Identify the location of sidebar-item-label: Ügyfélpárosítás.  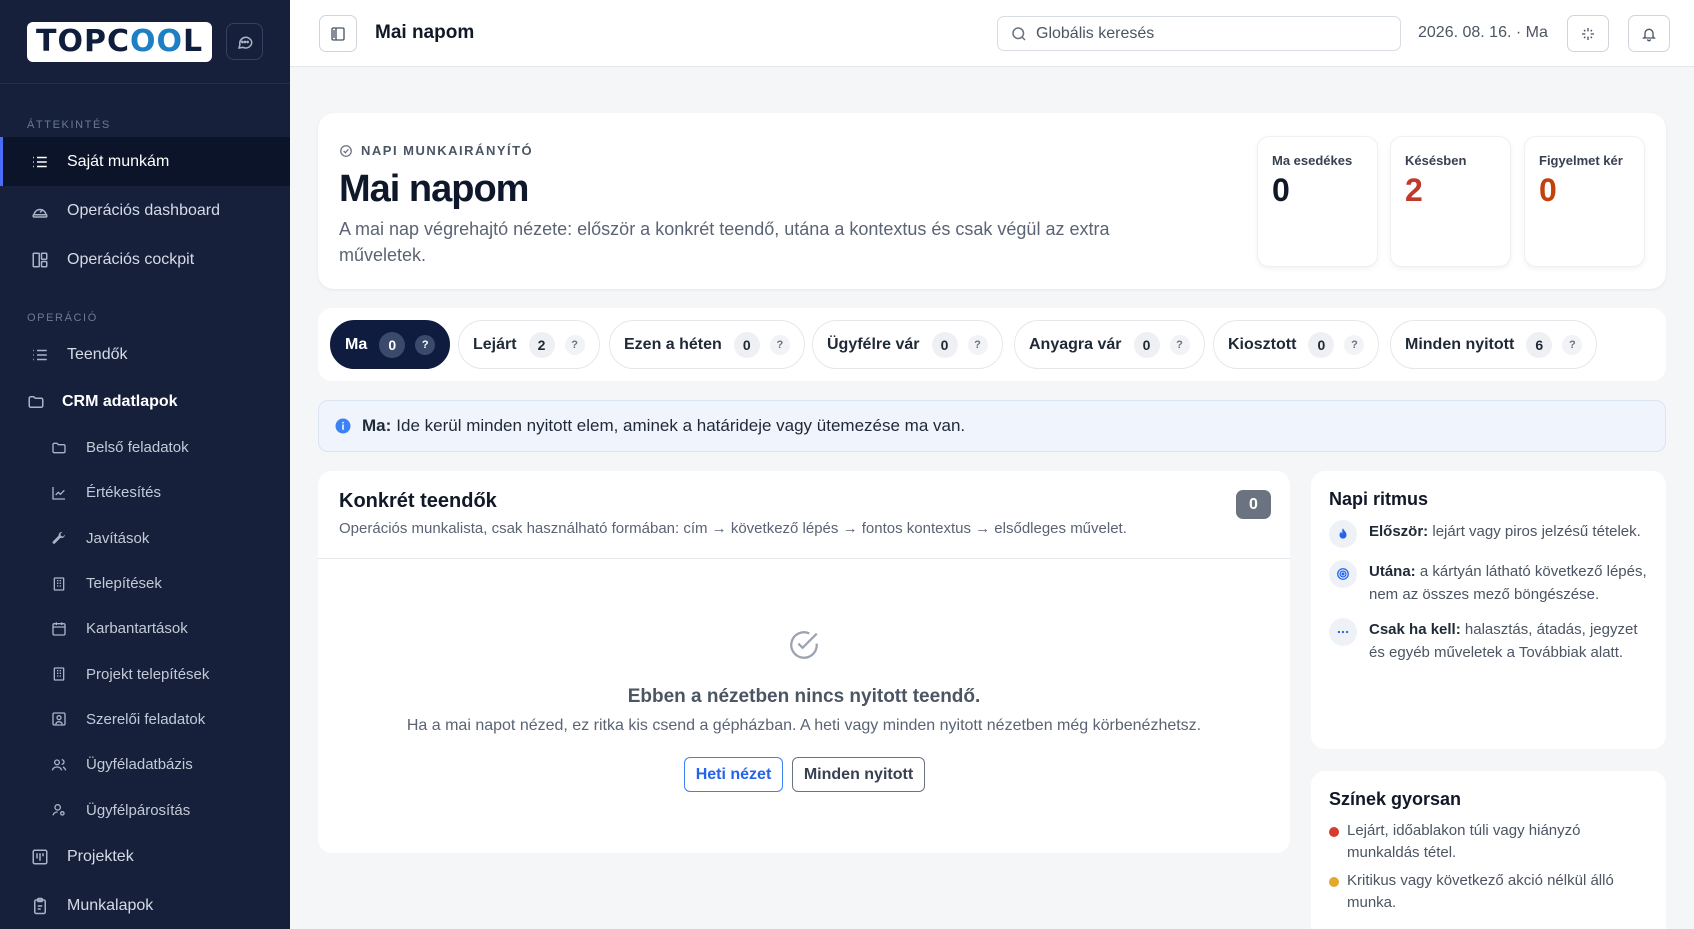
(138, 810).